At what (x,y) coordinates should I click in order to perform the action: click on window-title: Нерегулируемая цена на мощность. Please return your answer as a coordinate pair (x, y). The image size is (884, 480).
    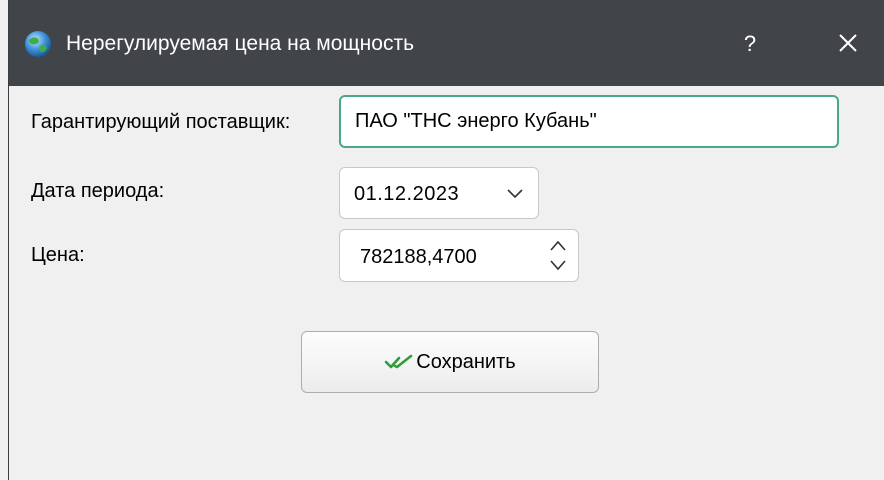
    Looking at the image, I should click on (240, 43).